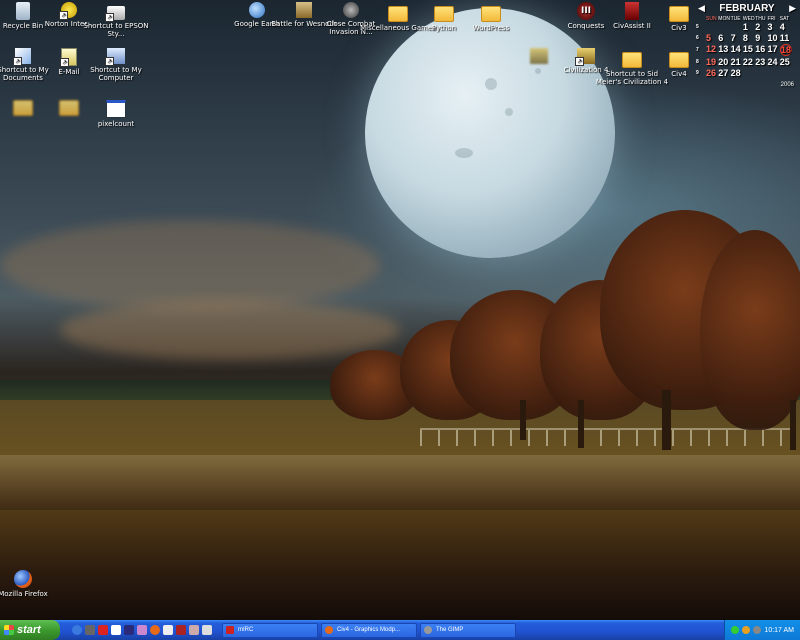  I want to click on civ-glyph, so click(539, 56).